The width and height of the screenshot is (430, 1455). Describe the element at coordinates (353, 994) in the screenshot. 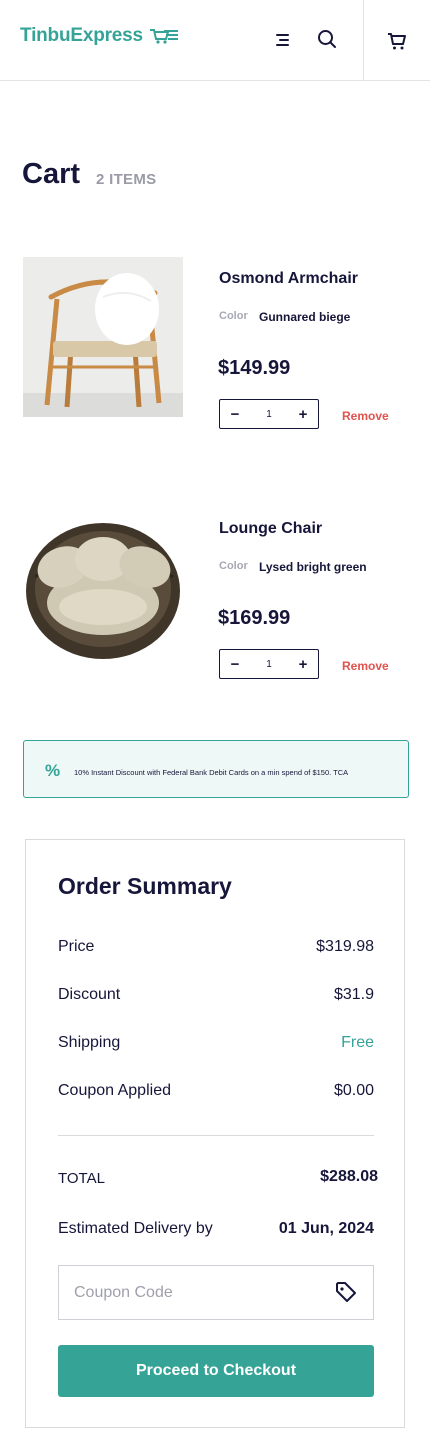

I see `discount-value: $31.9` at that location.